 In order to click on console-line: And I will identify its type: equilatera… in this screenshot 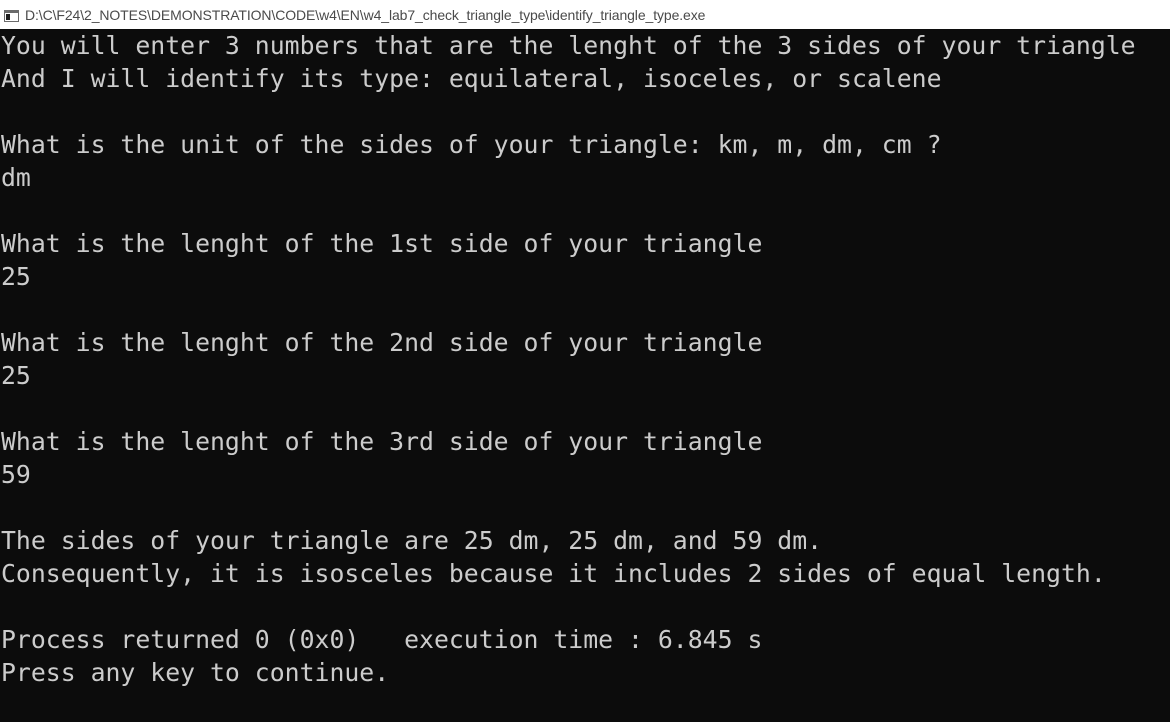, I will do `click(471, 78)`.